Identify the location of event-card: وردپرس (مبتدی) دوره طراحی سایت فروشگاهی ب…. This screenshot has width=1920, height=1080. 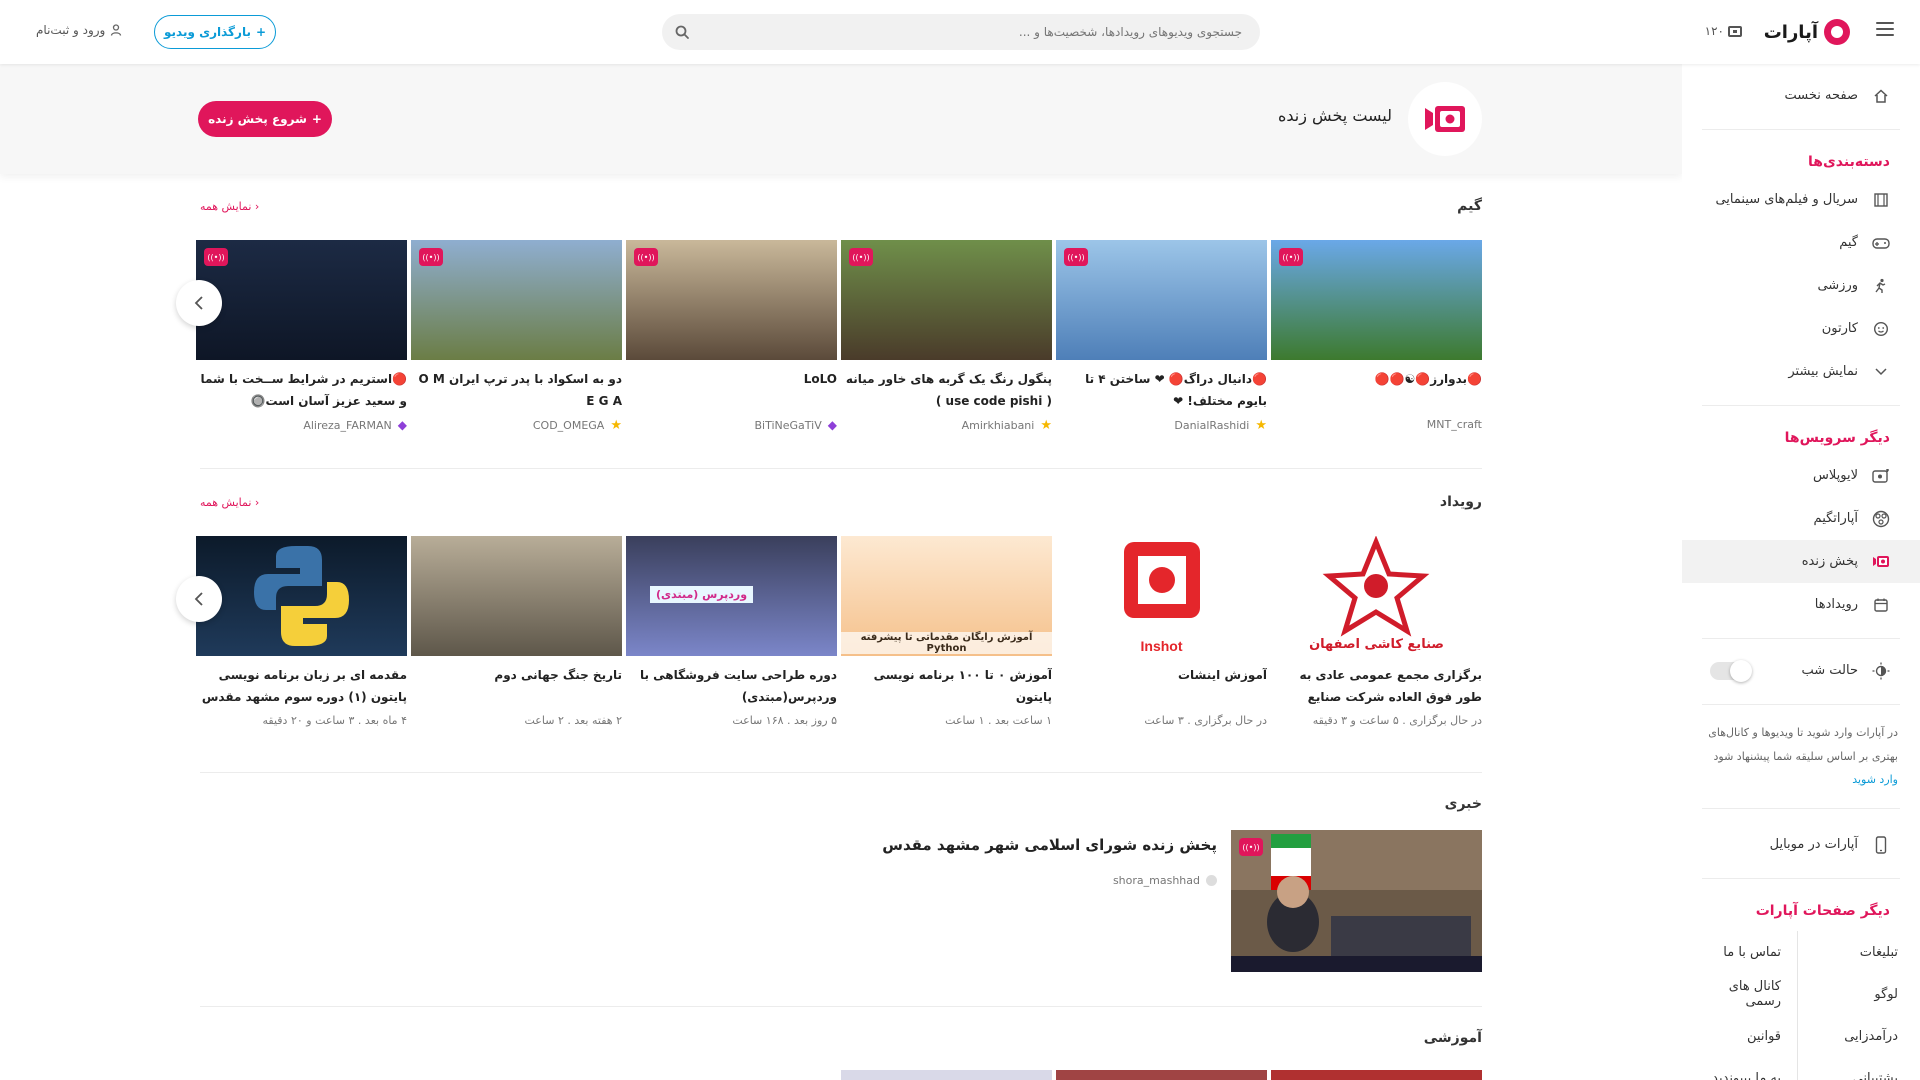
(731, 631).